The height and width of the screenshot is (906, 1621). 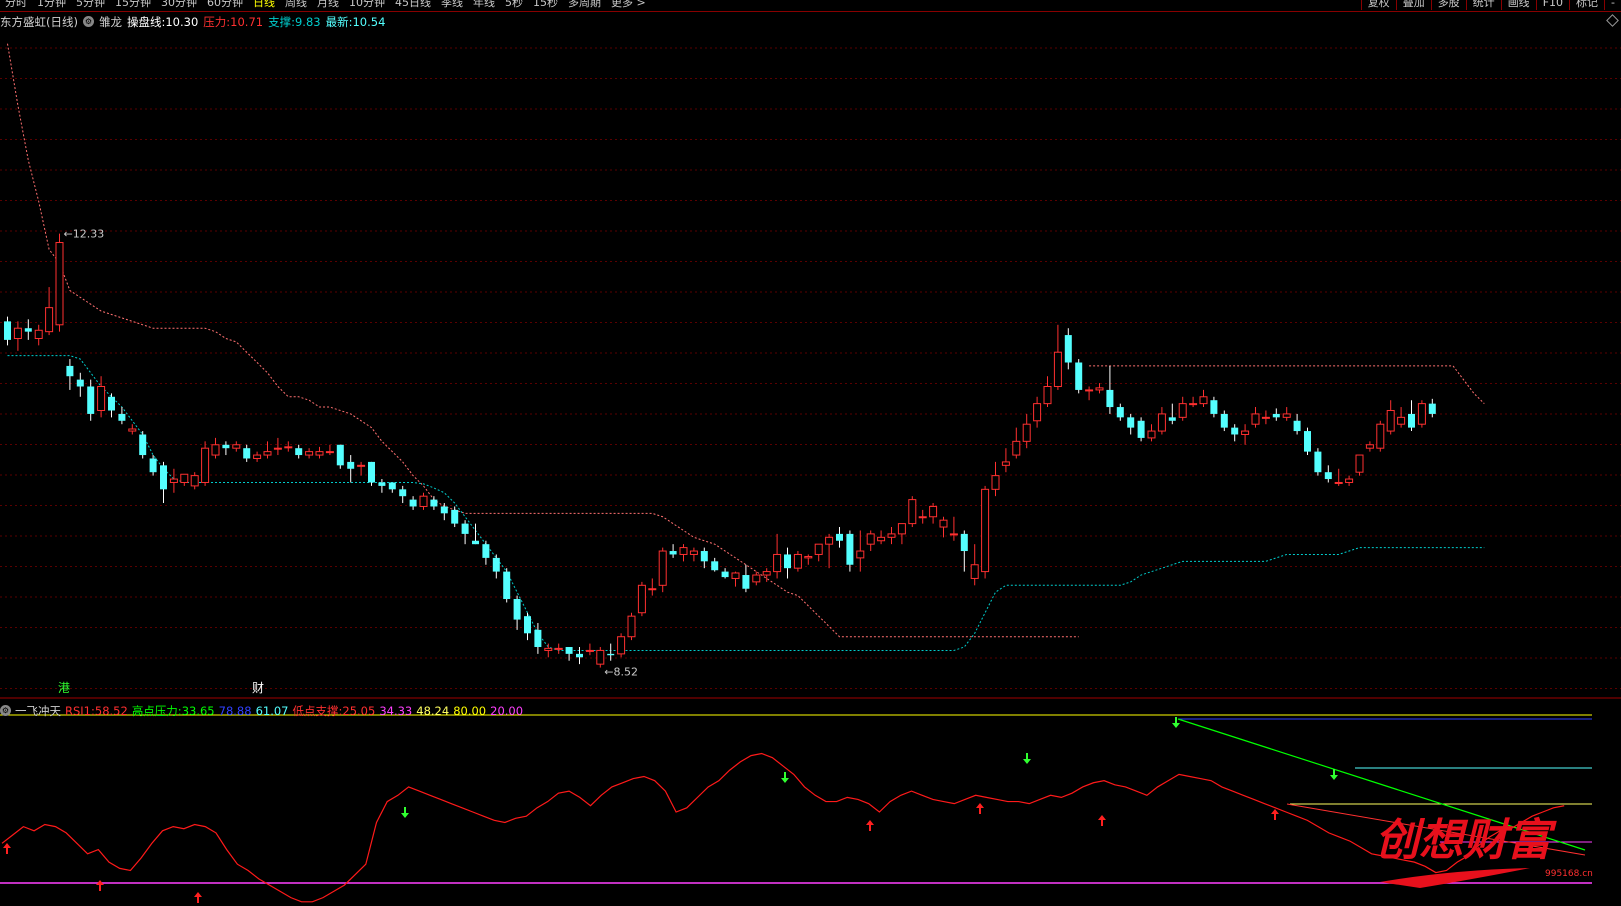 I want to click on marker-gang: 港, so click(x=64, y=688).